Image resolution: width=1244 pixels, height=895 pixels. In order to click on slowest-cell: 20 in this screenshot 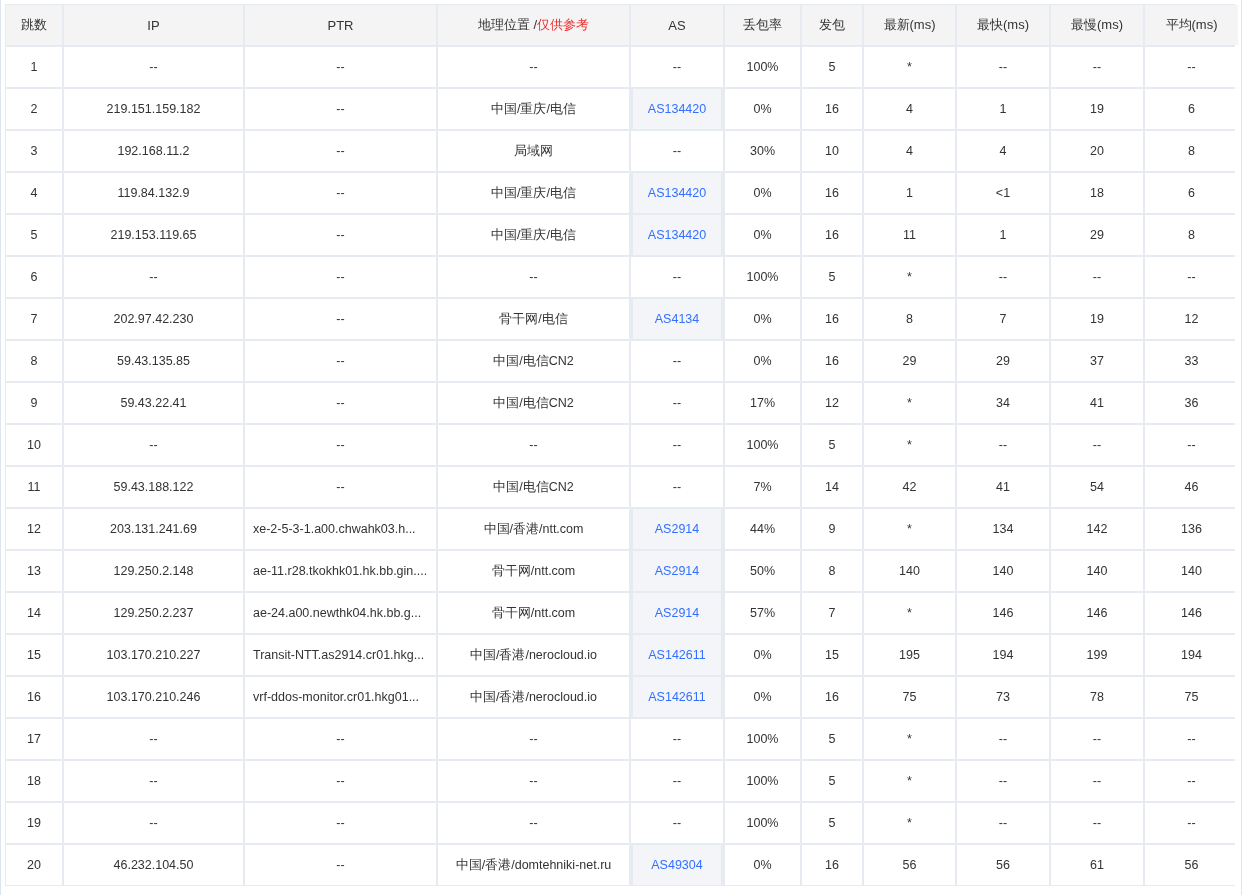, I will do `click(1097, 151)`.